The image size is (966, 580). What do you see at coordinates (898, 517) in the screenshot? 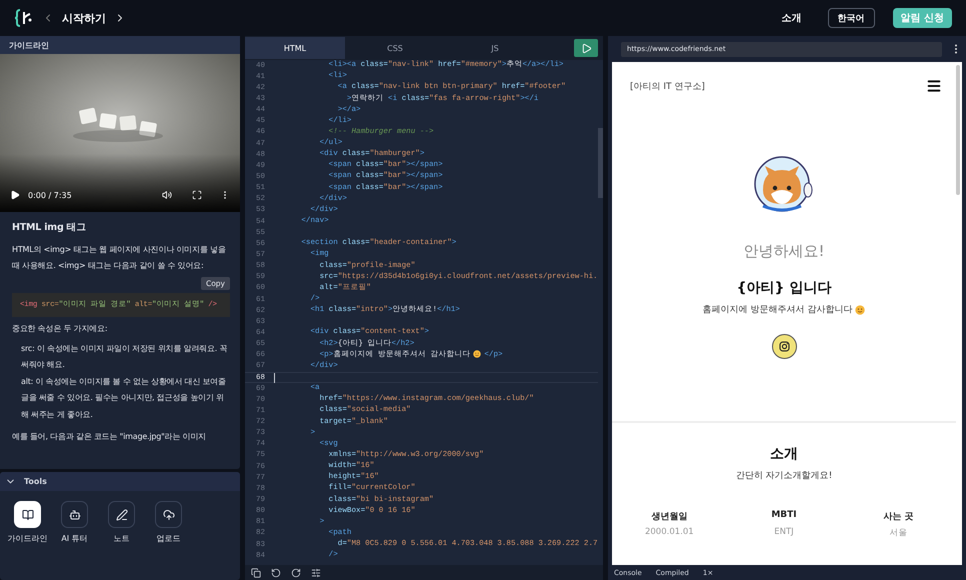
I see `fact-label: 사는 곳` at bounding box center [898, 517].